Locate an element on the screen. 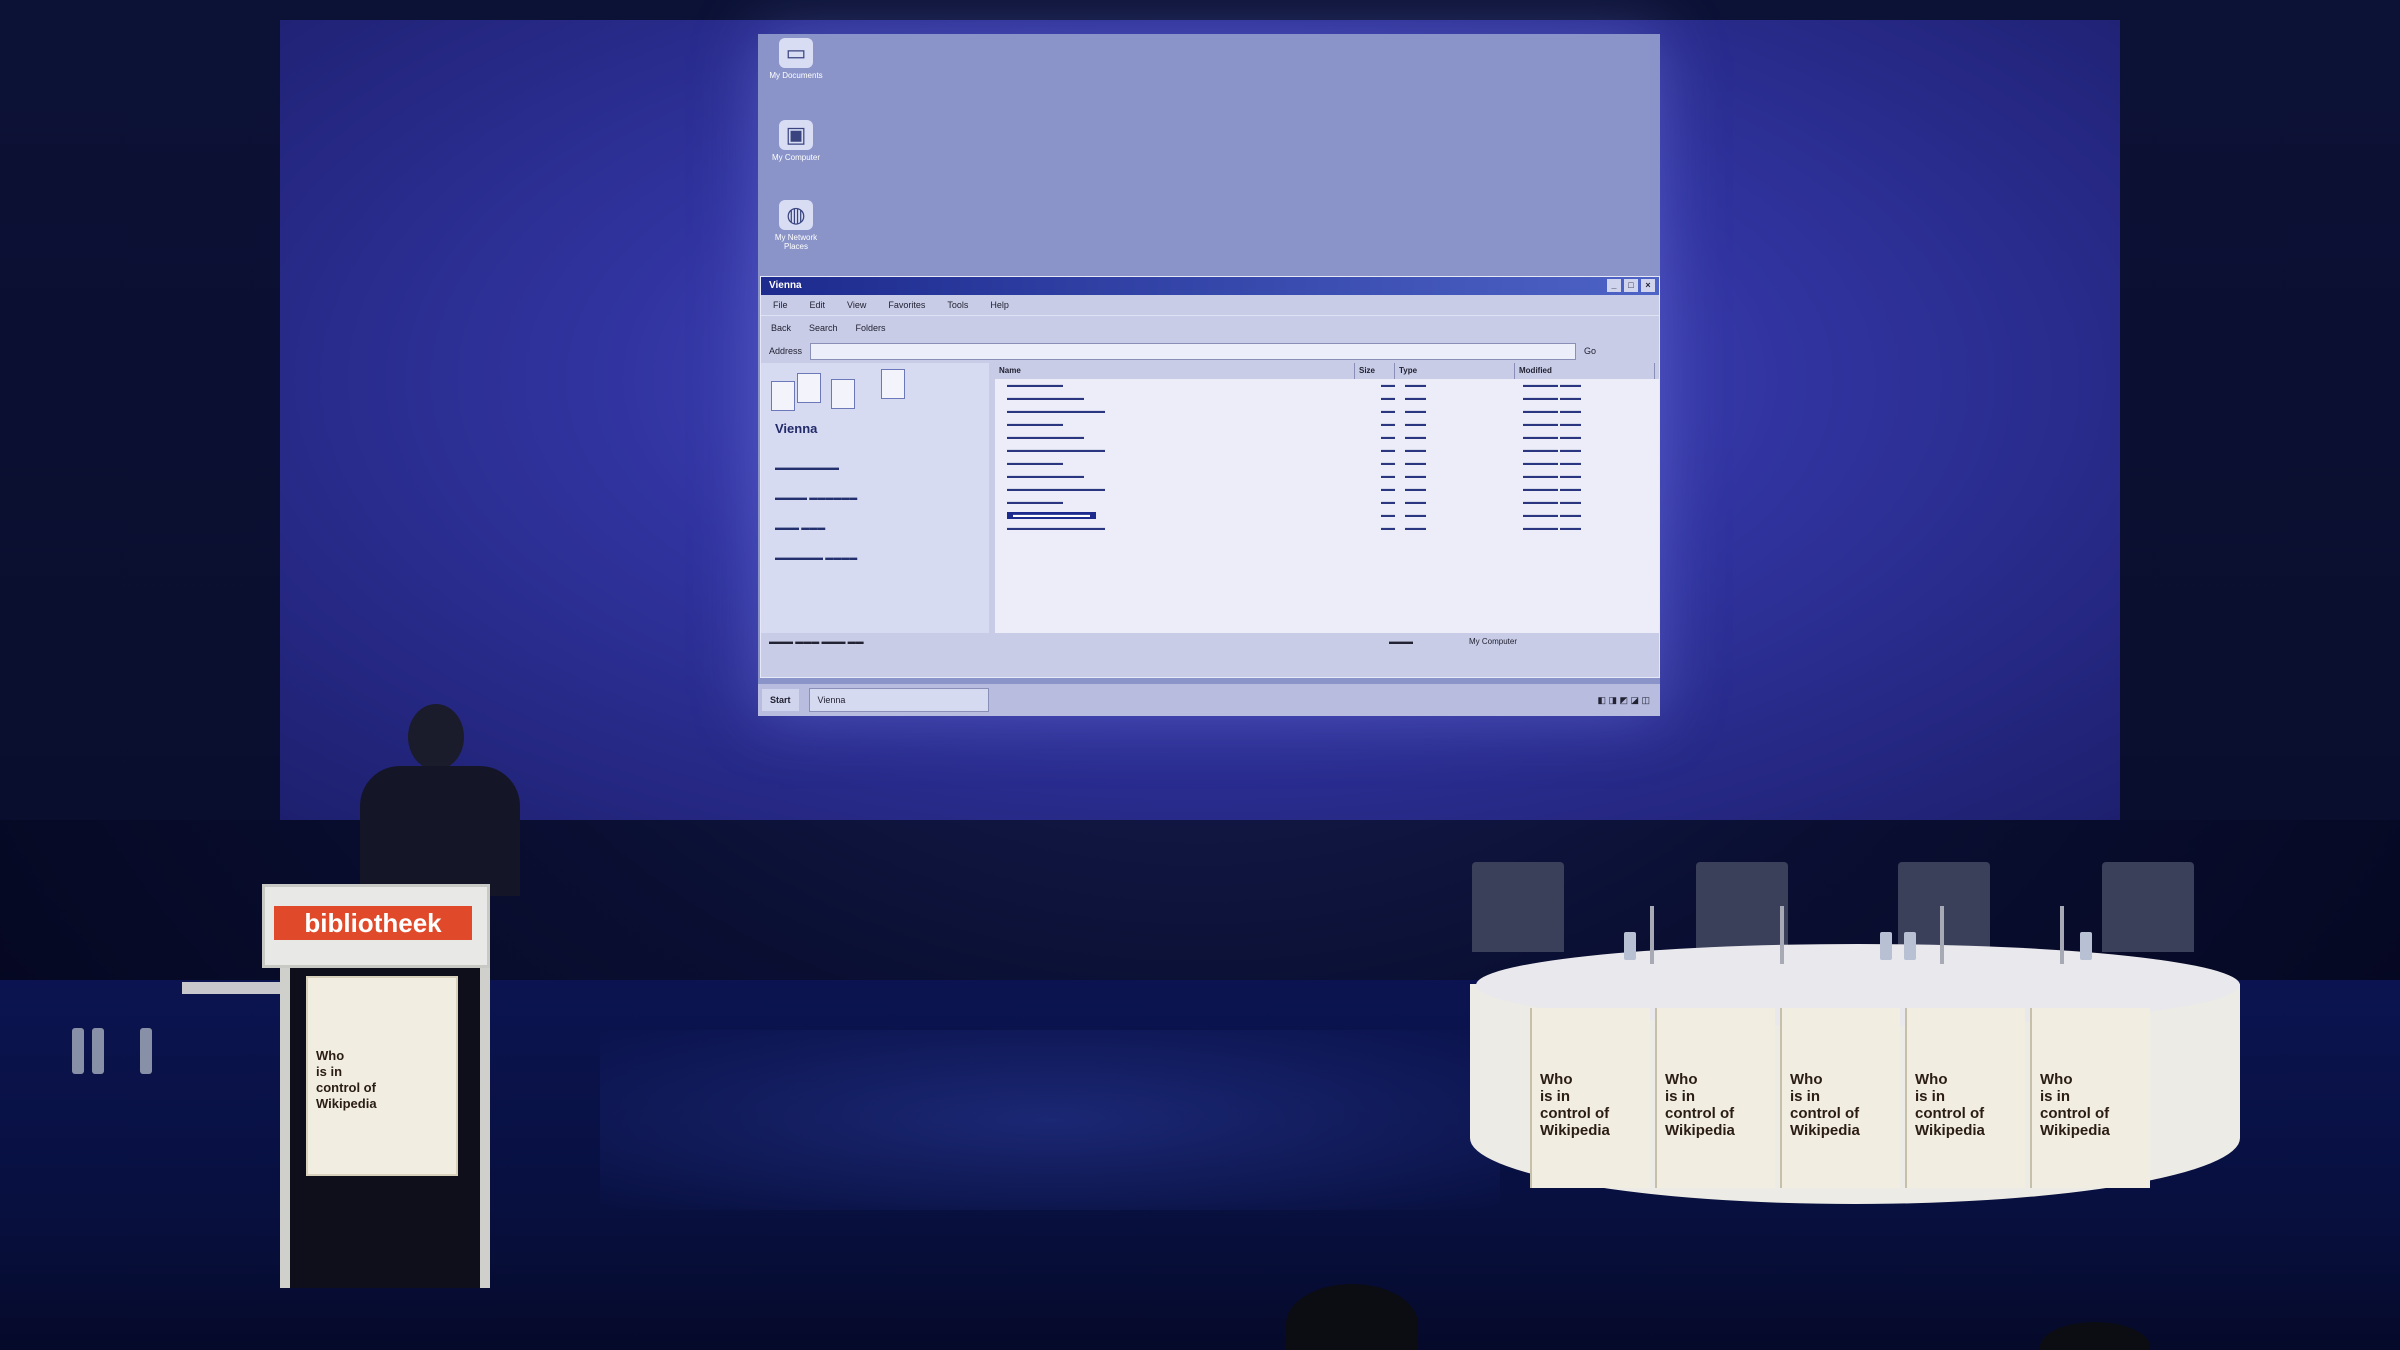 Image resolution: width=2400 pixels, height=1350 pixels. menu-bar: File Edit View Favorites Tools Help is located at coordinates (1210, 305).